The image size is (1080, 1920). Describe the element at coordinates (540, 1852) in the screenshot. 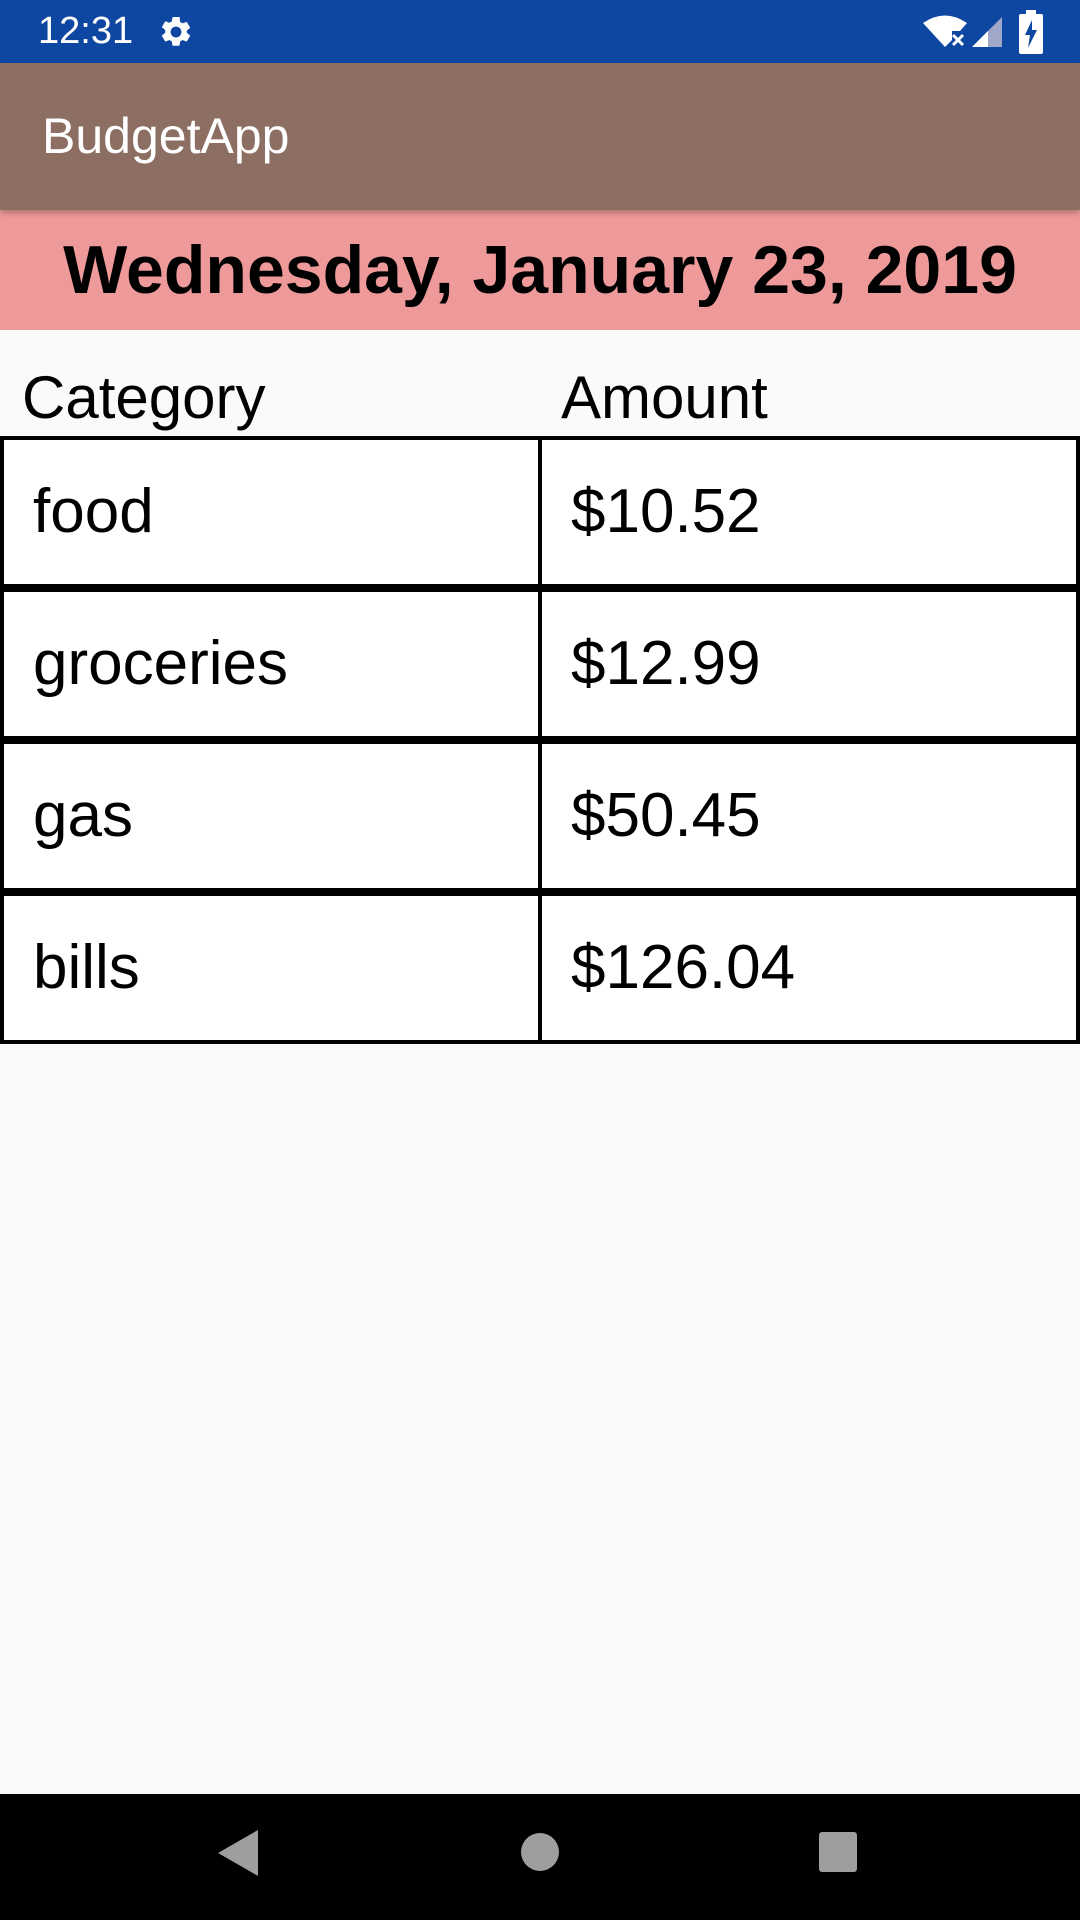

I see `home-icon` at that location.